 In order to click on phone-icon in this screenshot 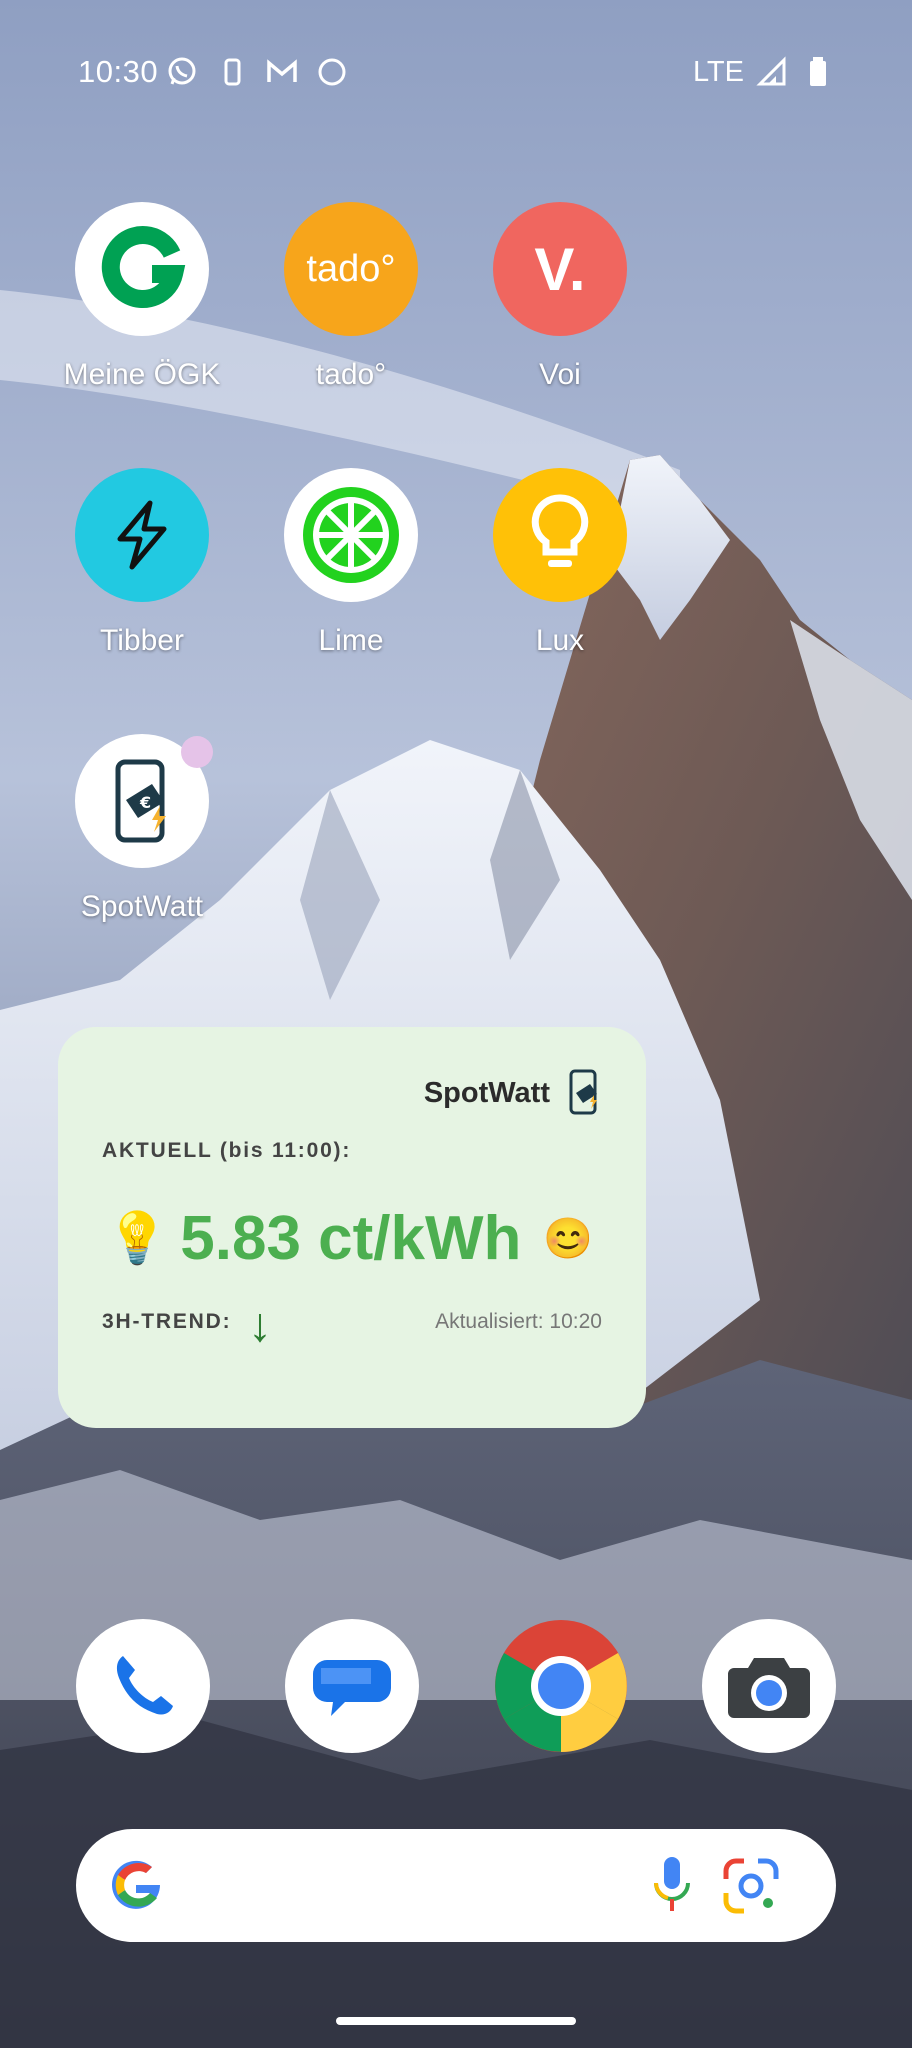, I will do `click(143, 1686)`.